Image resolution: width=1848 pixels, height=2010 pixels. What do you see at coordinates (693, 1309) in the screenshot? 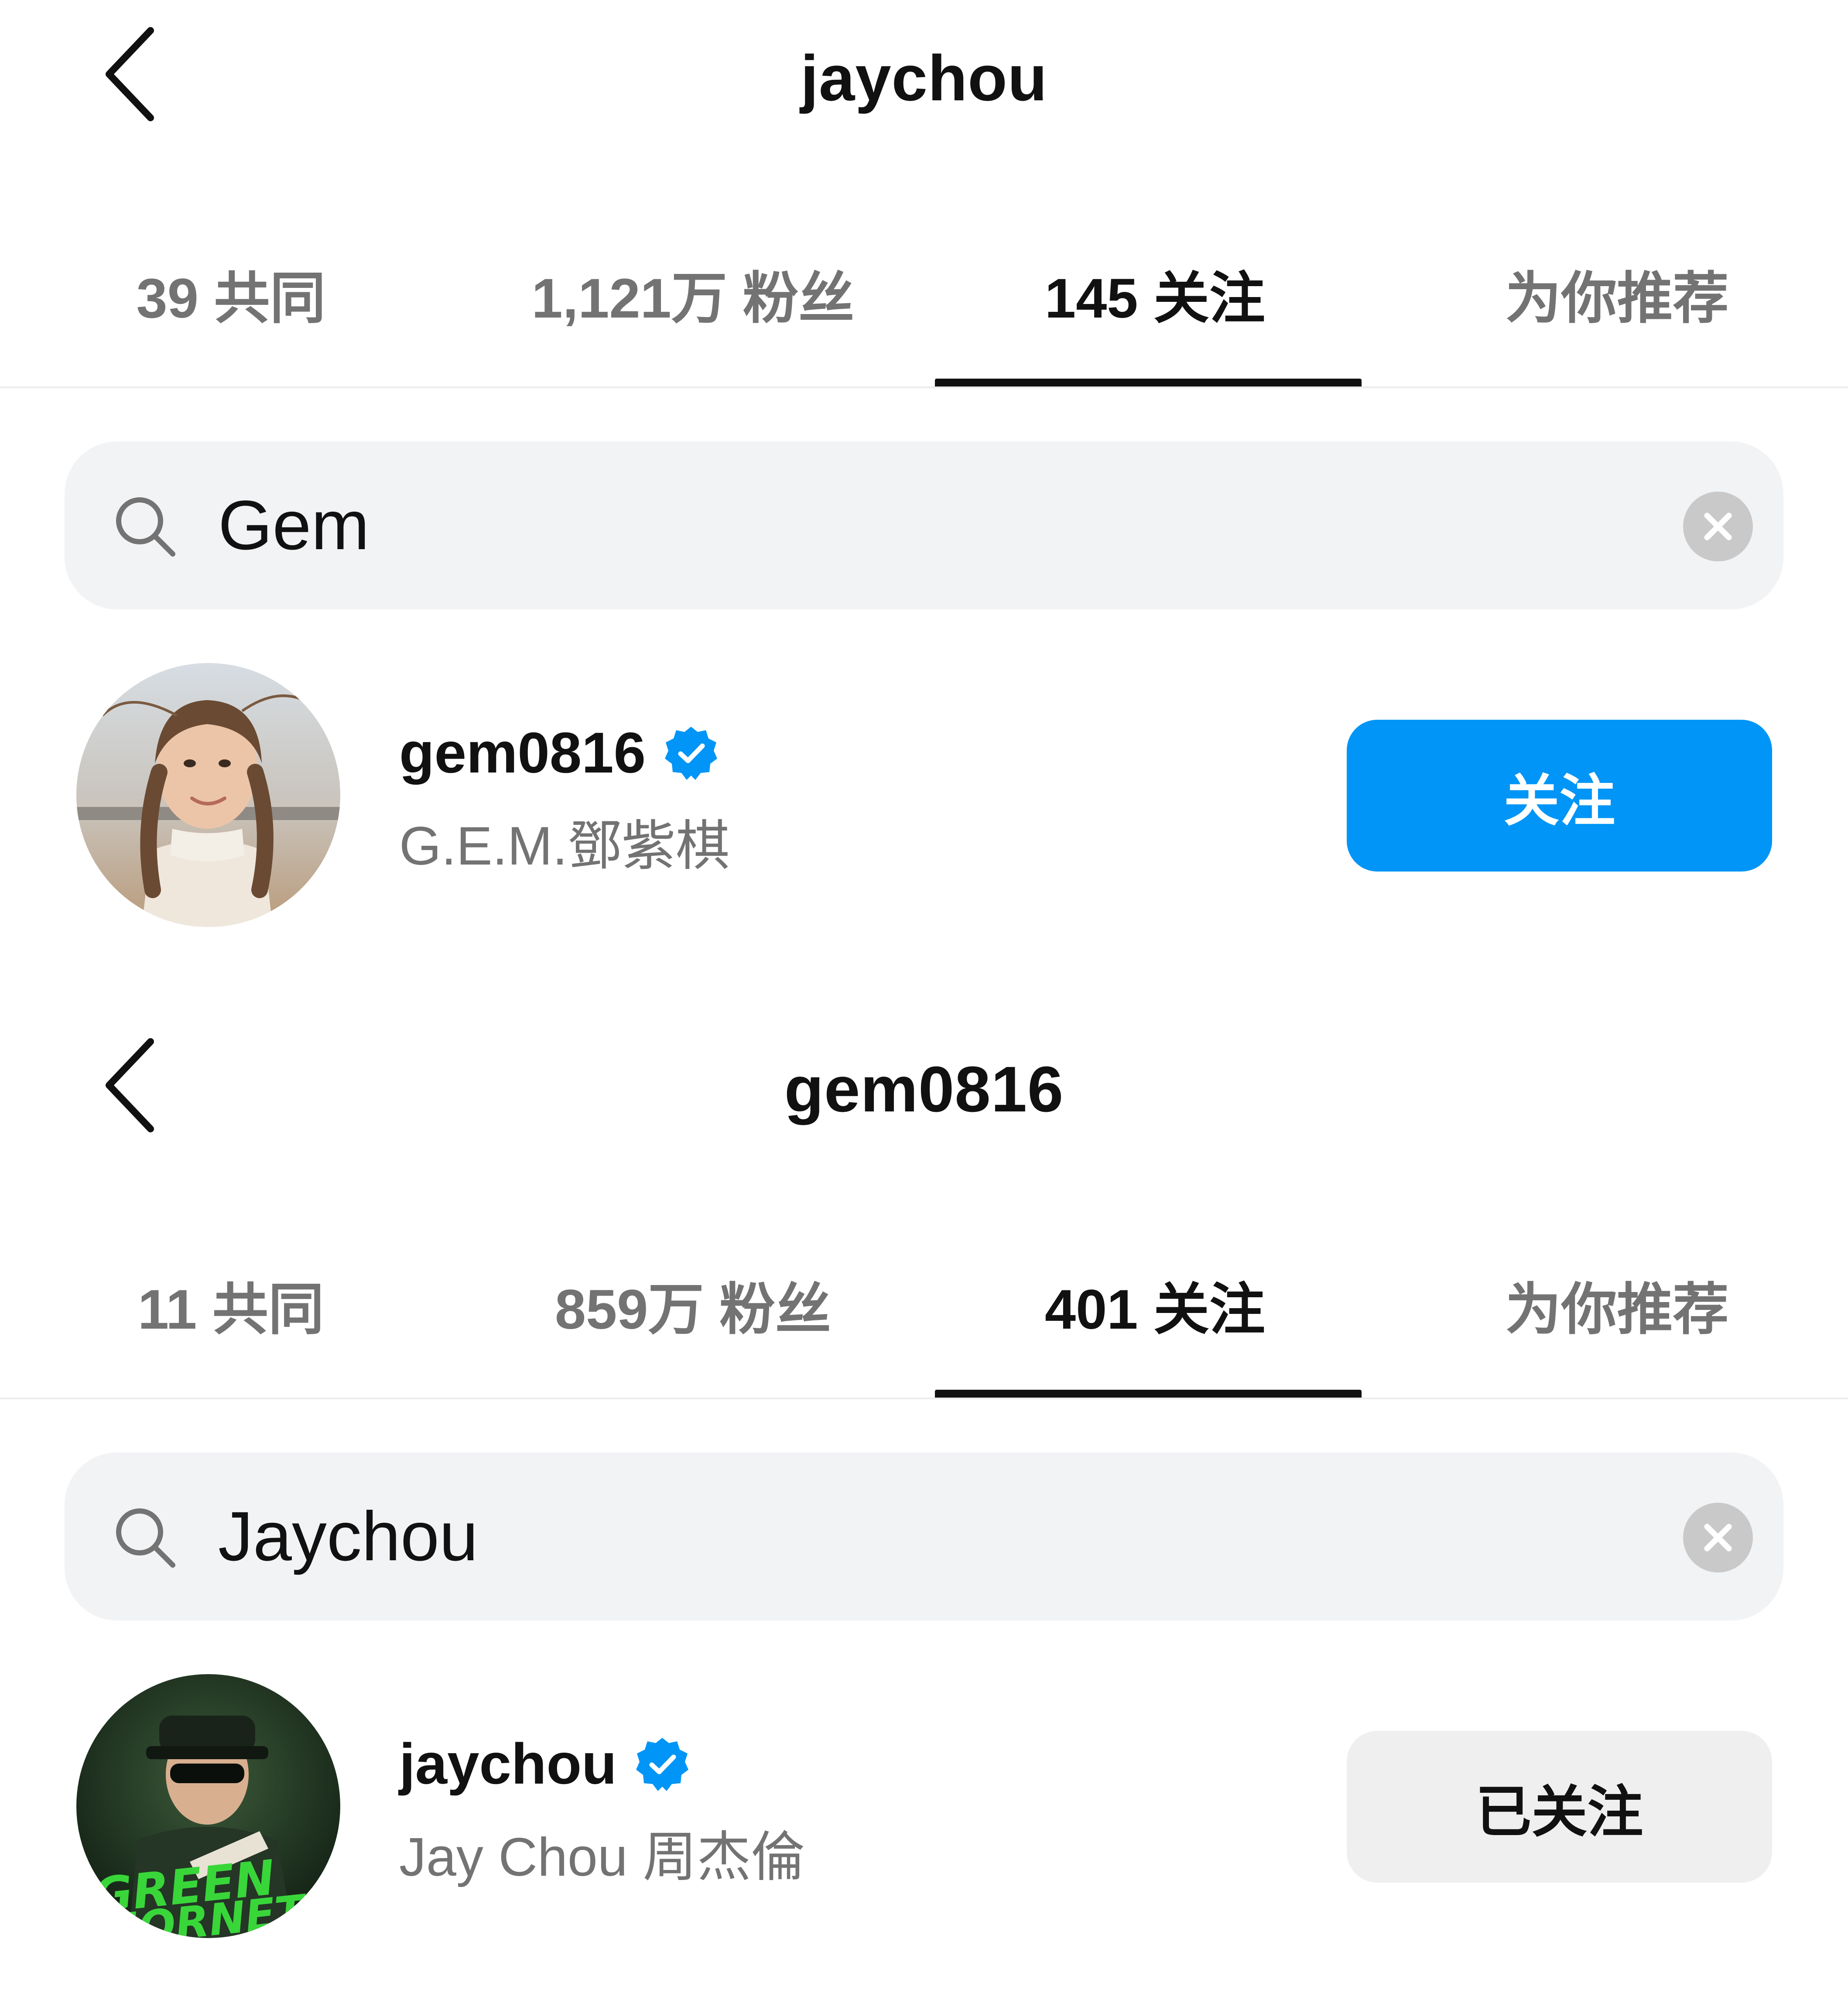
I see `tab-label: 859万 粉丝` at bounding box center [693, 1309].